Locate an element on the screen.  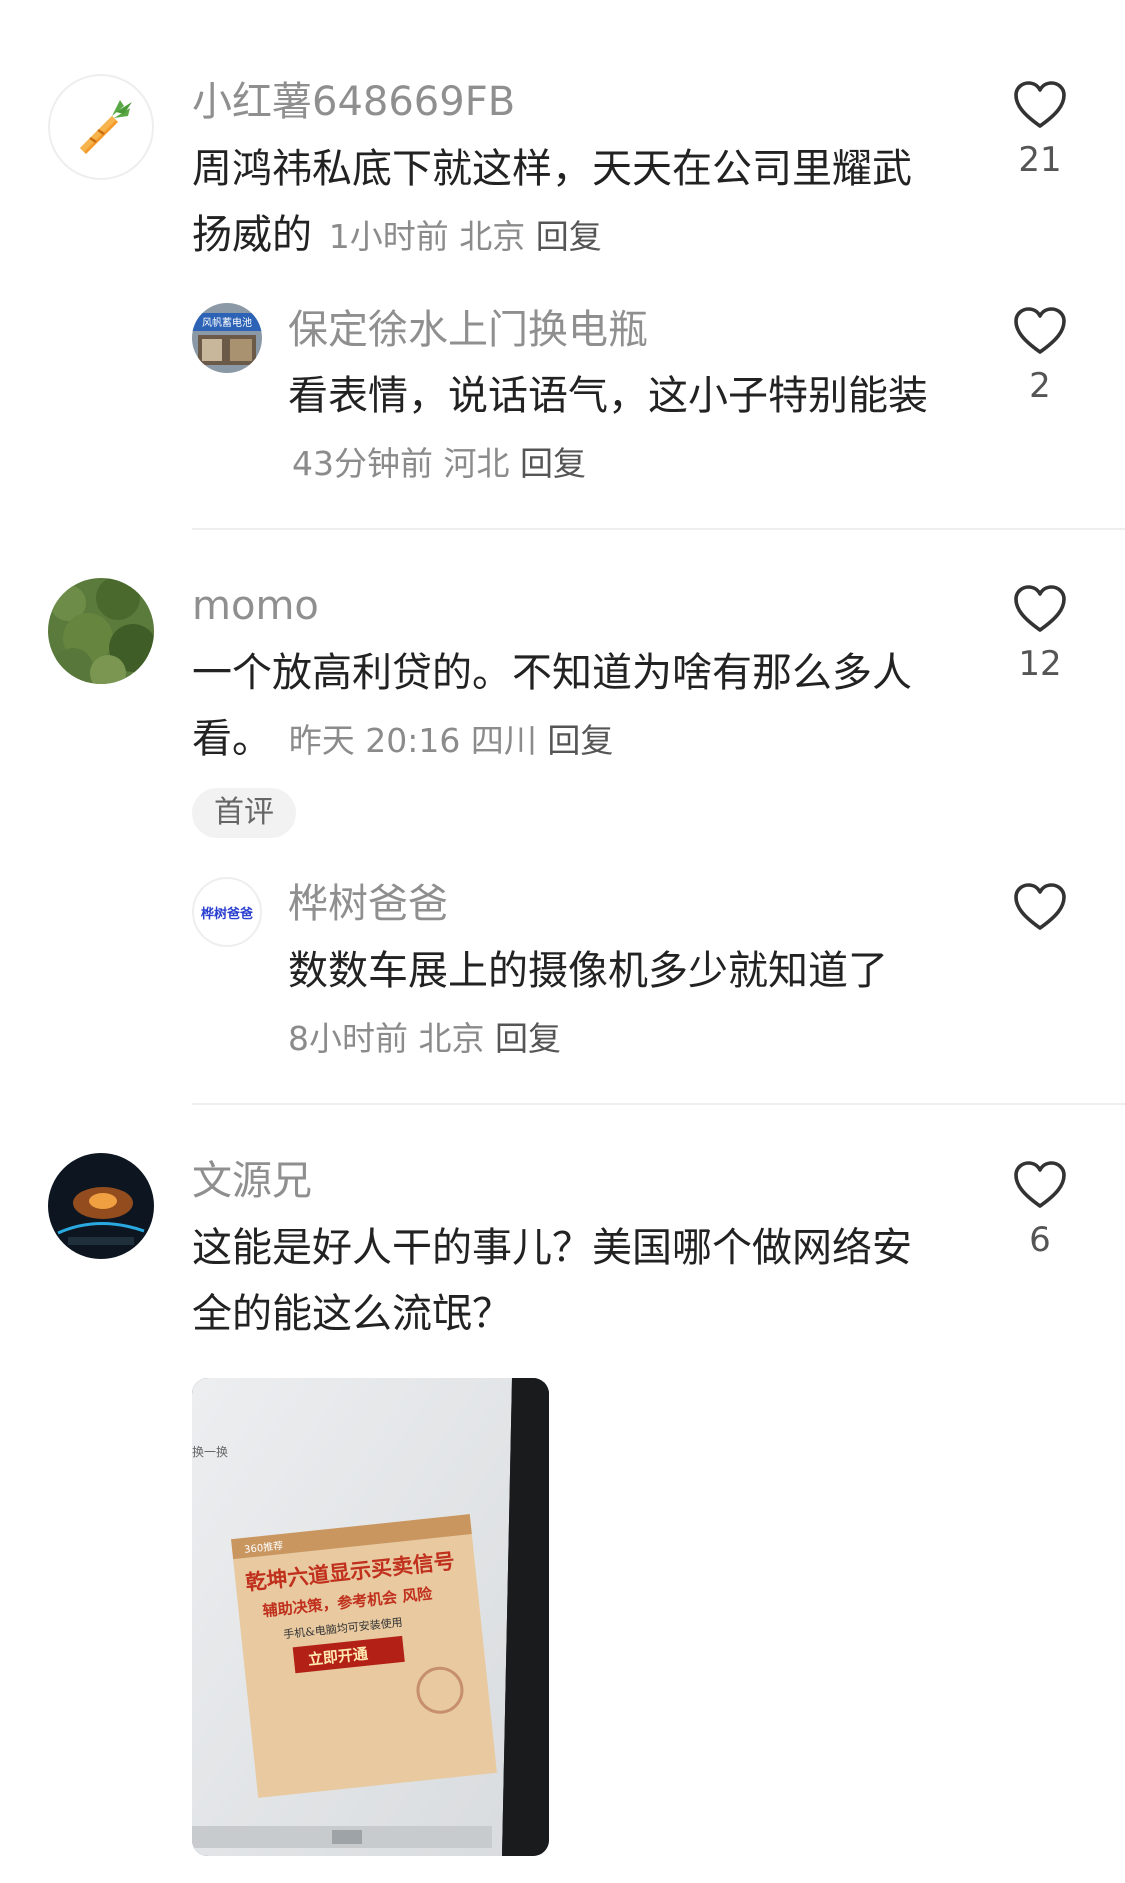
shop-avatar-icon: 风帆蓄电池 is located at coordinates (227, 338).